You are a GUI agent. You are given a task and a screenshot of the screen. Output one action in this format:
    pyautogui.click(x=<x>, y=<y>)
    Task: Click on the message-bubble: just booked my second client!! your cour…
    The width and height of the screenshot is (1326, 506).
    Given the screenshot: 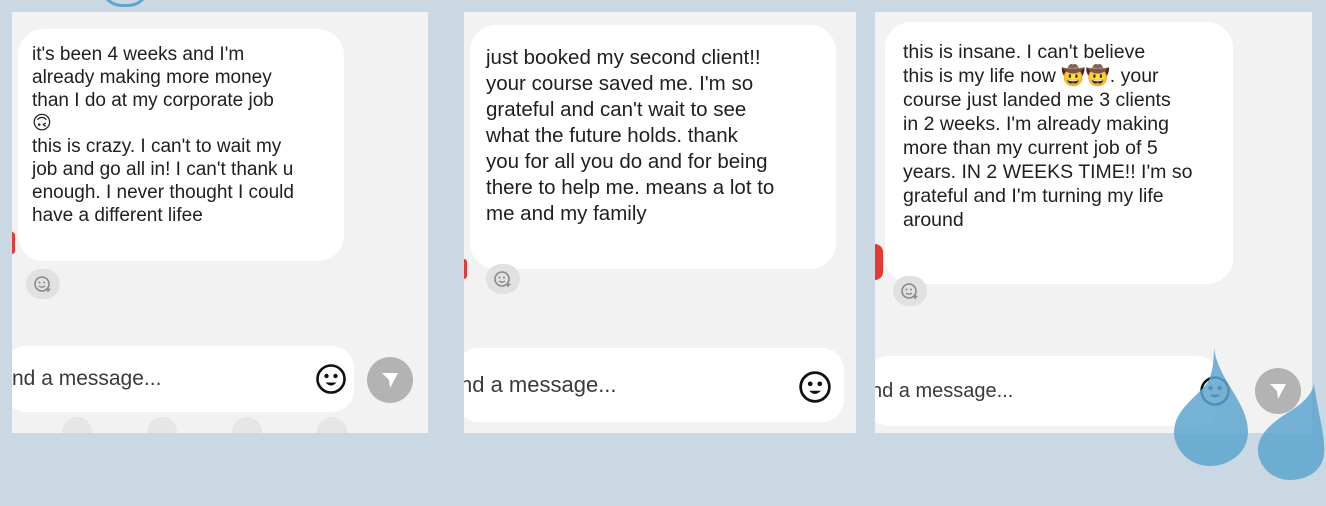 What is the action you would take?
    pyautogui.click(x=653, y=147)
    